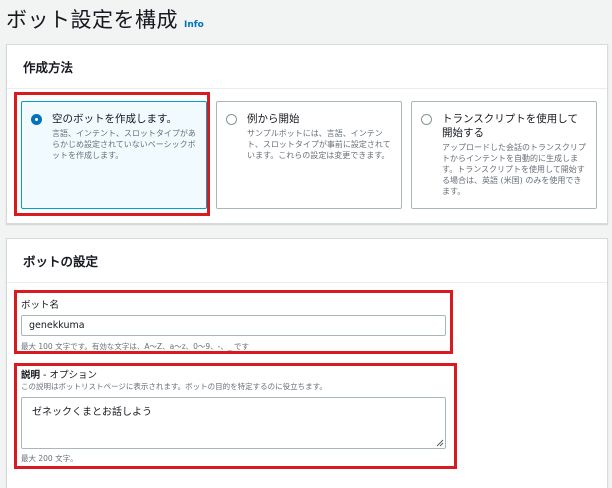 Image resolution: width=612 pixels, height=488 pixels. I want to click on tile-title: トランスクリプトを使用して開始する, so click(510, 126).